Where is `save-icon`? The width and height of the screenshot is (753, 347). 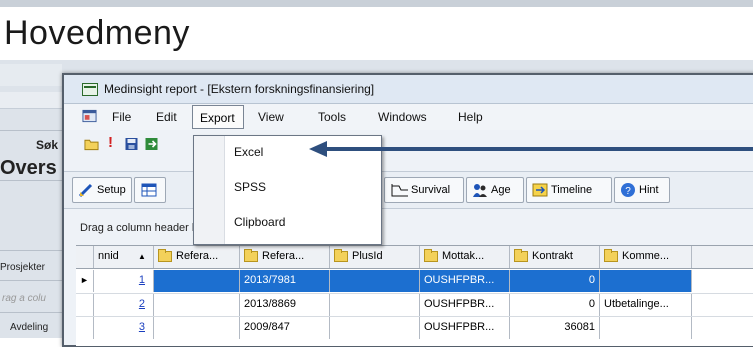
save-icon is located at coordinates (131, 144).